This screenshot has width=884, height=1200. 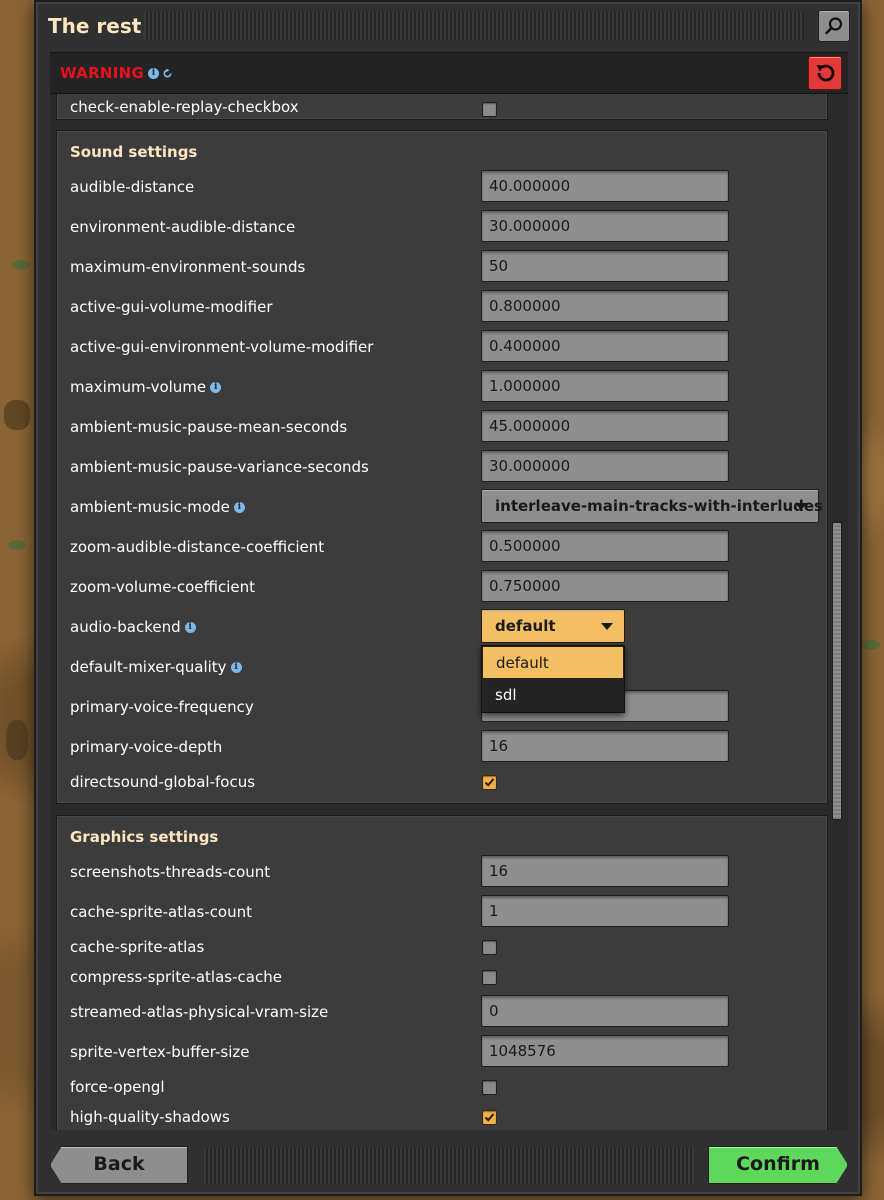 I want to click on confirm-button: Confirm, so click(x=778, y=1165).